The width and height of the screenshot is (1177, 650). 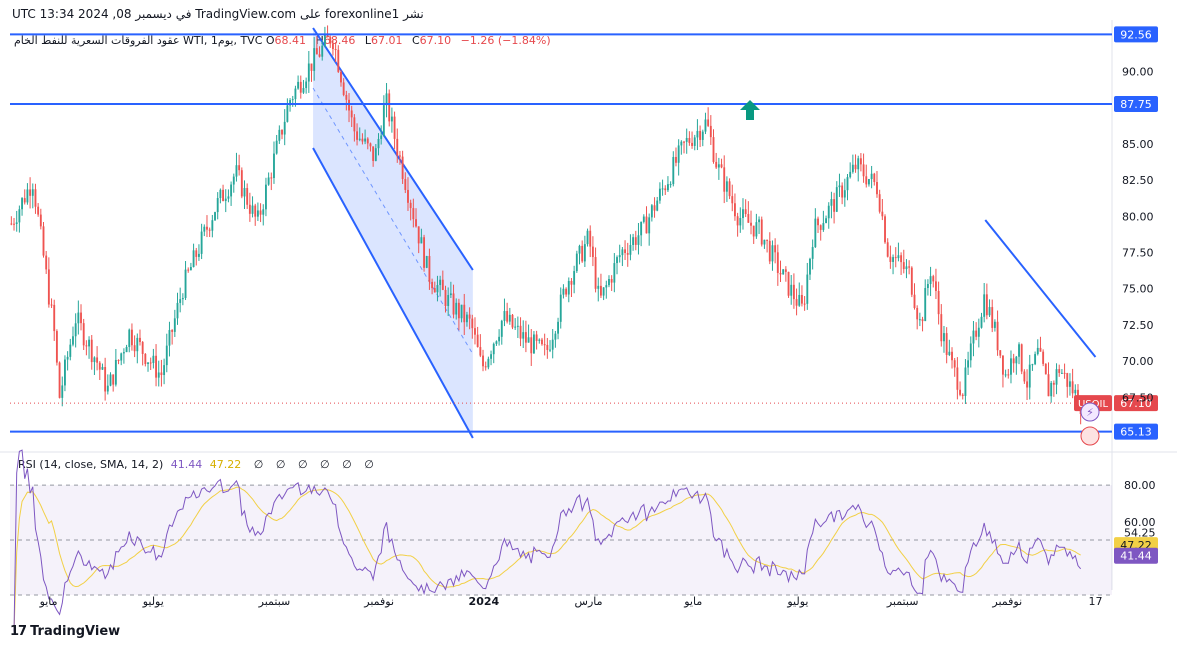 What do you see at coordinates (1090, 436) in the screenshot?
I see `flag-icon` at bounding box center [1090, 436].